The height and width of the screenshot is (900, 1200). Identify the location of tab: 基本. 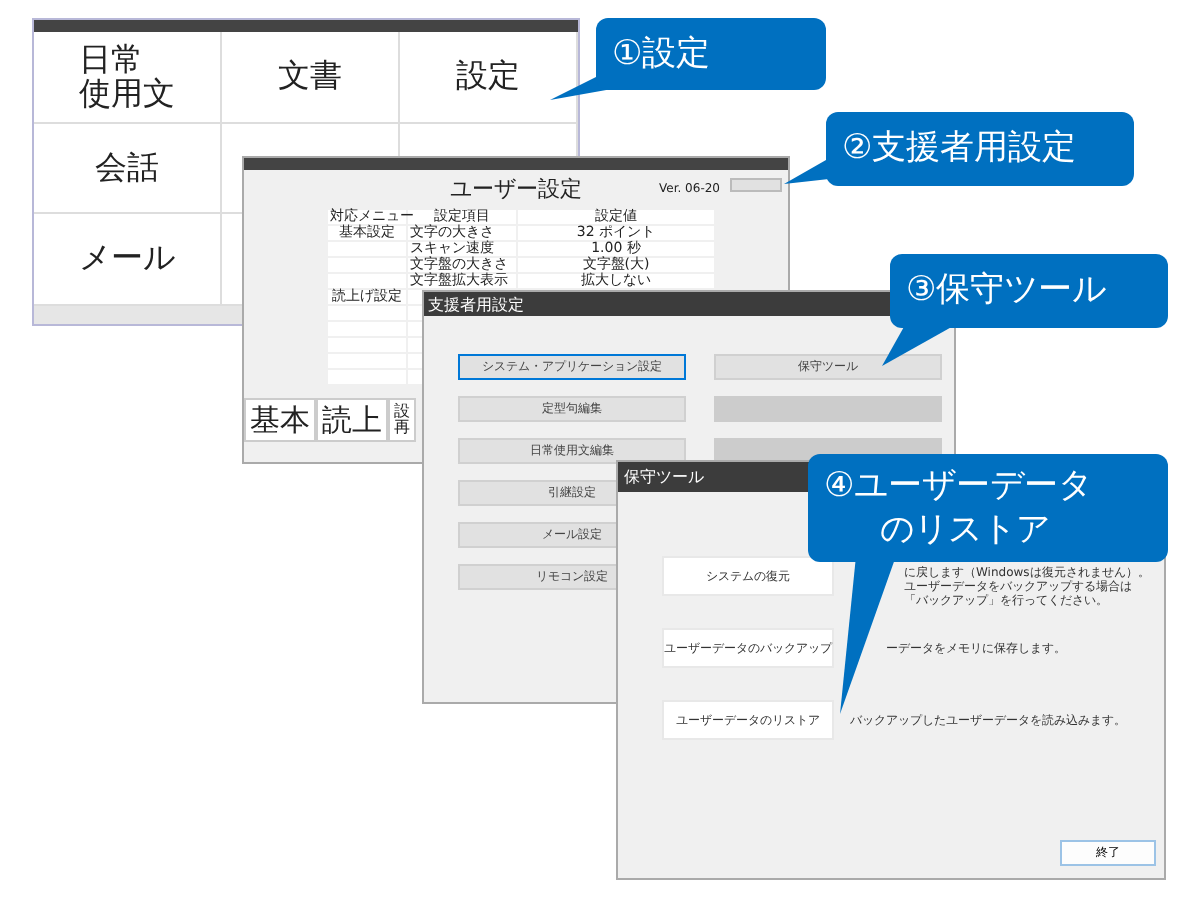
(280, 420).